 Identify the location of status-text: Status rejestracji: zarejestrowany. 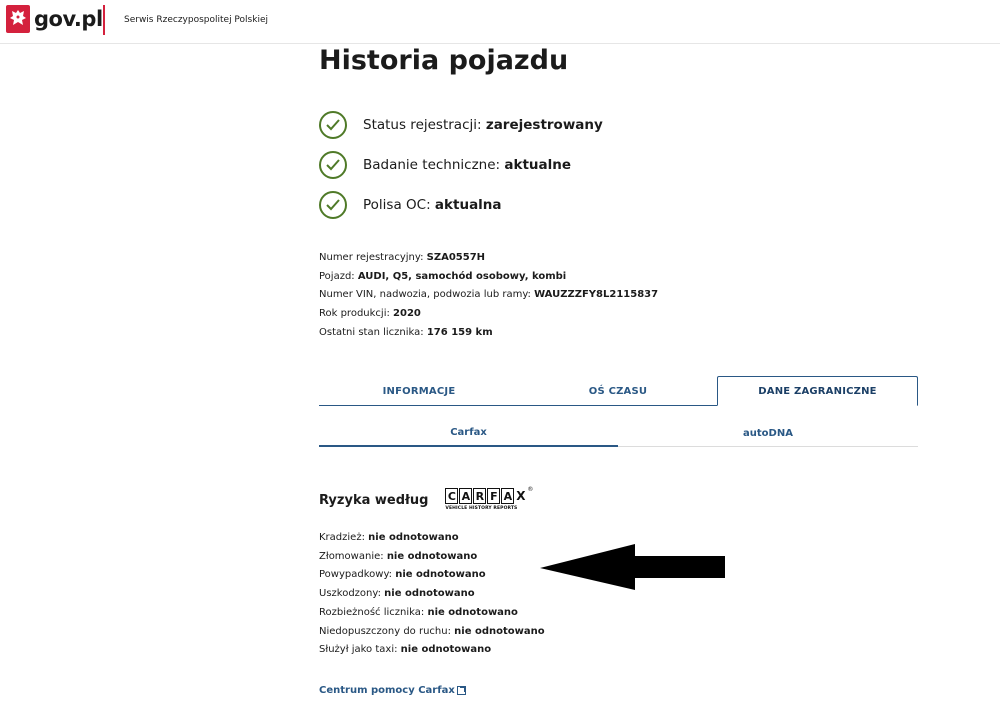
(483, 125).